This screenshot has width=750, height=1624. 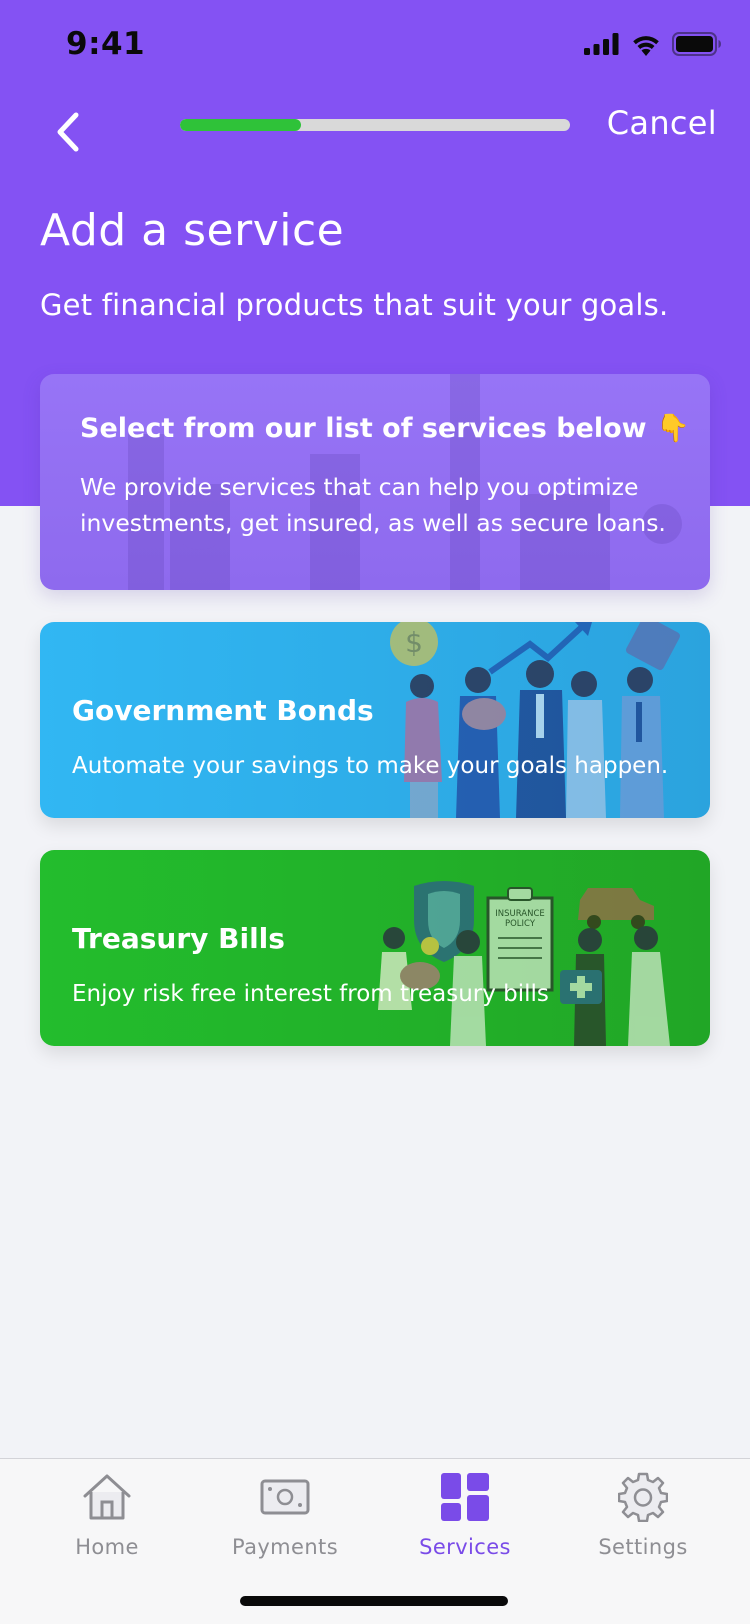 What do you see at coordinates (465, 1547) in the screenshot?
I see `tab-label: Services` at bounding box center [465, 1547].